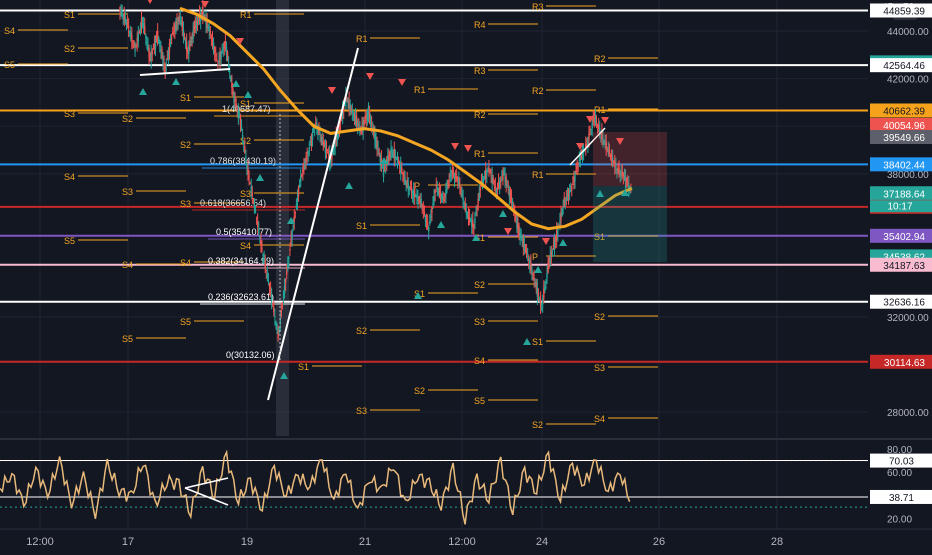  I want to click on fib-label: 0.786(38430.19), so click(243, 161).